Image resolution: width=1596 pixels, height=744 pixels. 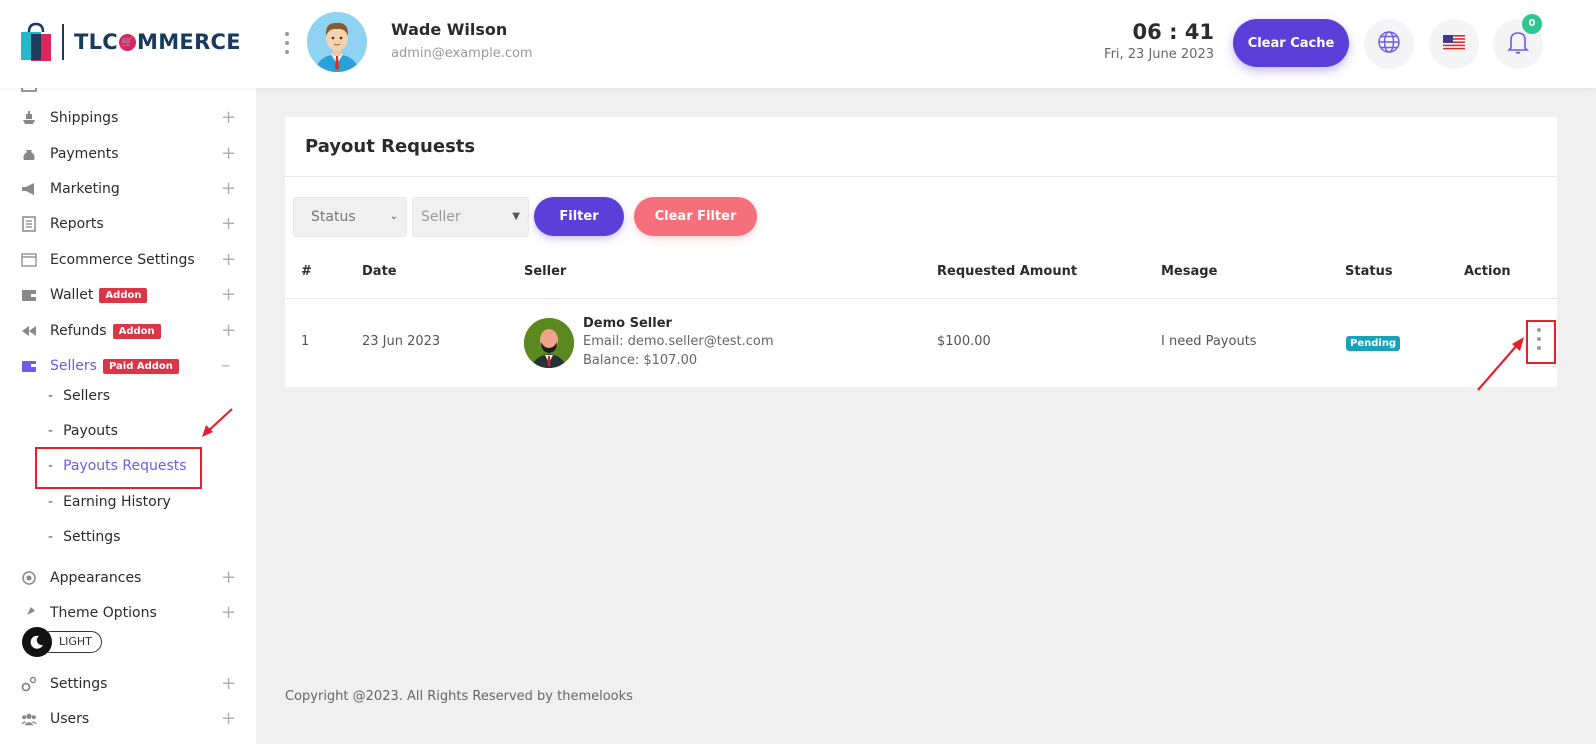 What do you see at coordinates (1373, 343) in the screenshot?
I see `status-badge: Pending` at bounding box center [1373, 343].